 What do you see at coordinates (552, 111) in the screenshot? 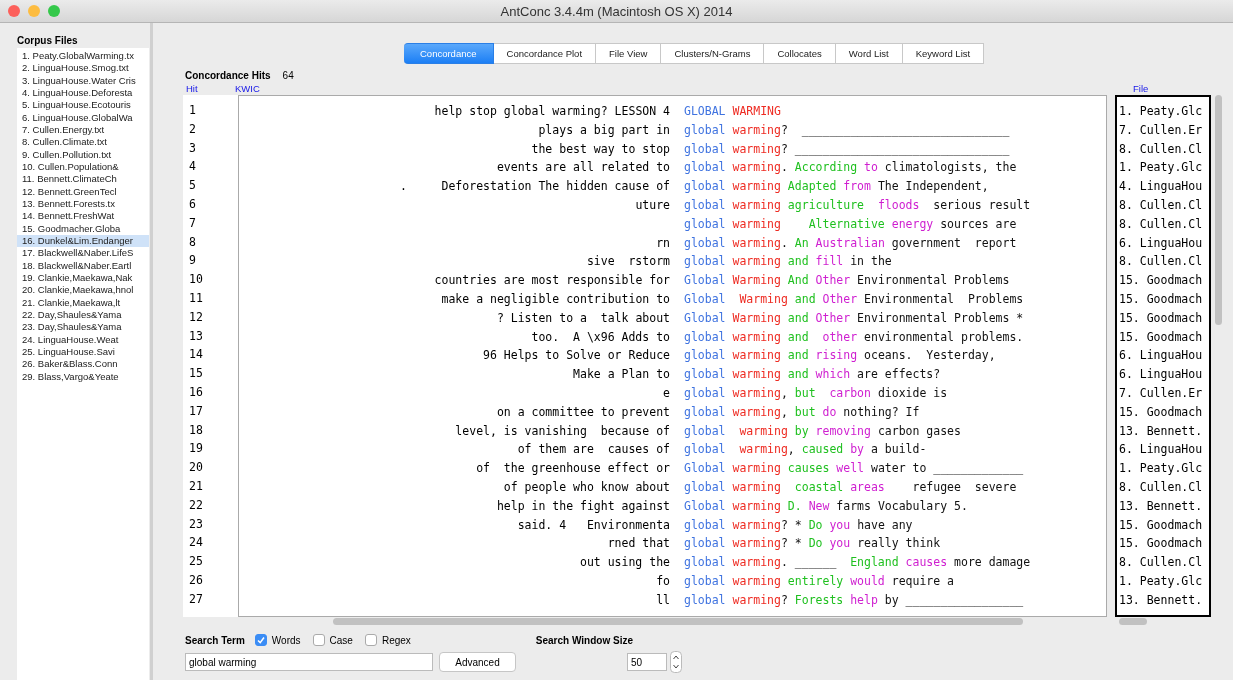
I see `left-context: help stop global warming? LESSON 4` at bounding box center [552, 111].